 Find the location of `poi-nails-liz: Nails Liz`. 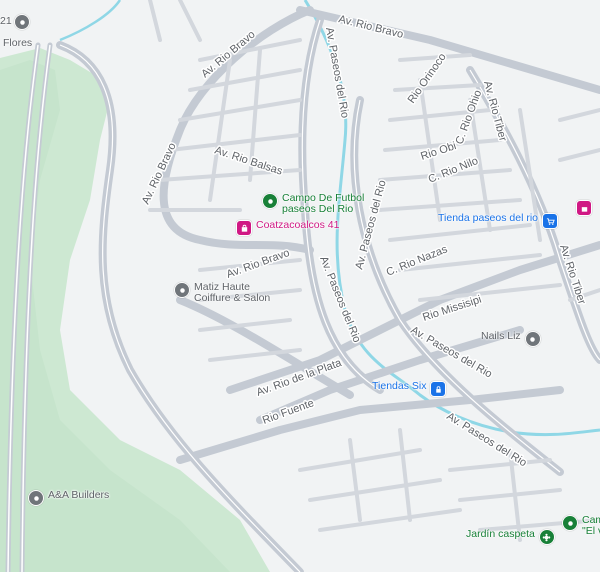

poi-nails-liz: Nails Liz is located at coordinates (511, 339).